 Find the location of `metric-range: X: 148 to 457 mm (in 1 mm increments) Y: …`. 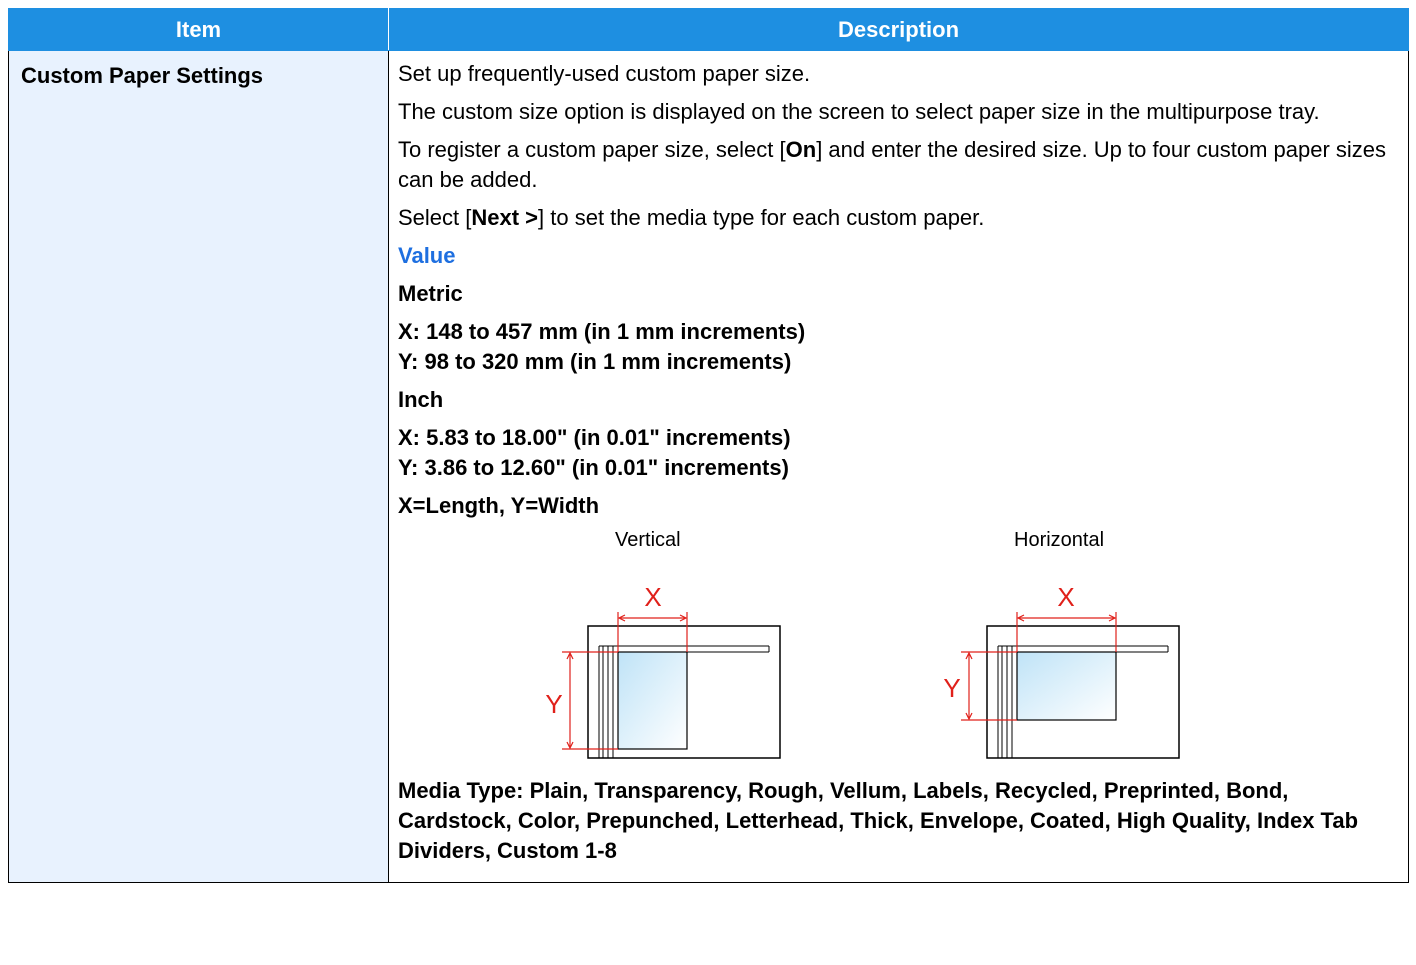

metric-range: X: 148 to 457 mm (in 1 mm increments) Y: … is located at coordinates (898, 347).